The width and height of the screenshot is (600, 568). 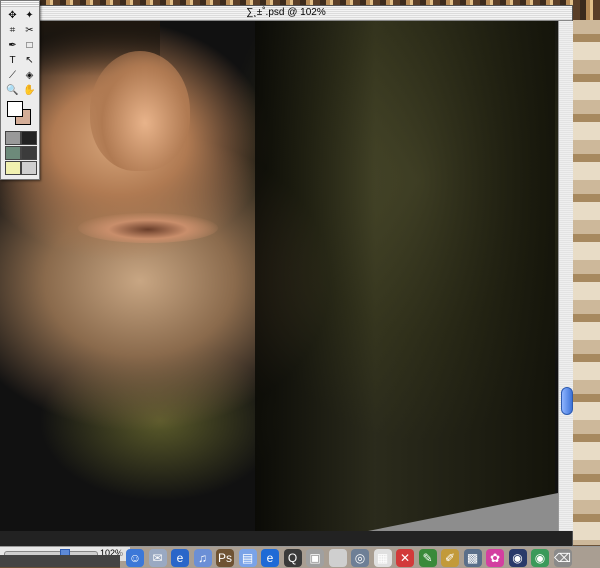 I want to click on slice-tool-icon: ✂, so click(x=29, y=31).